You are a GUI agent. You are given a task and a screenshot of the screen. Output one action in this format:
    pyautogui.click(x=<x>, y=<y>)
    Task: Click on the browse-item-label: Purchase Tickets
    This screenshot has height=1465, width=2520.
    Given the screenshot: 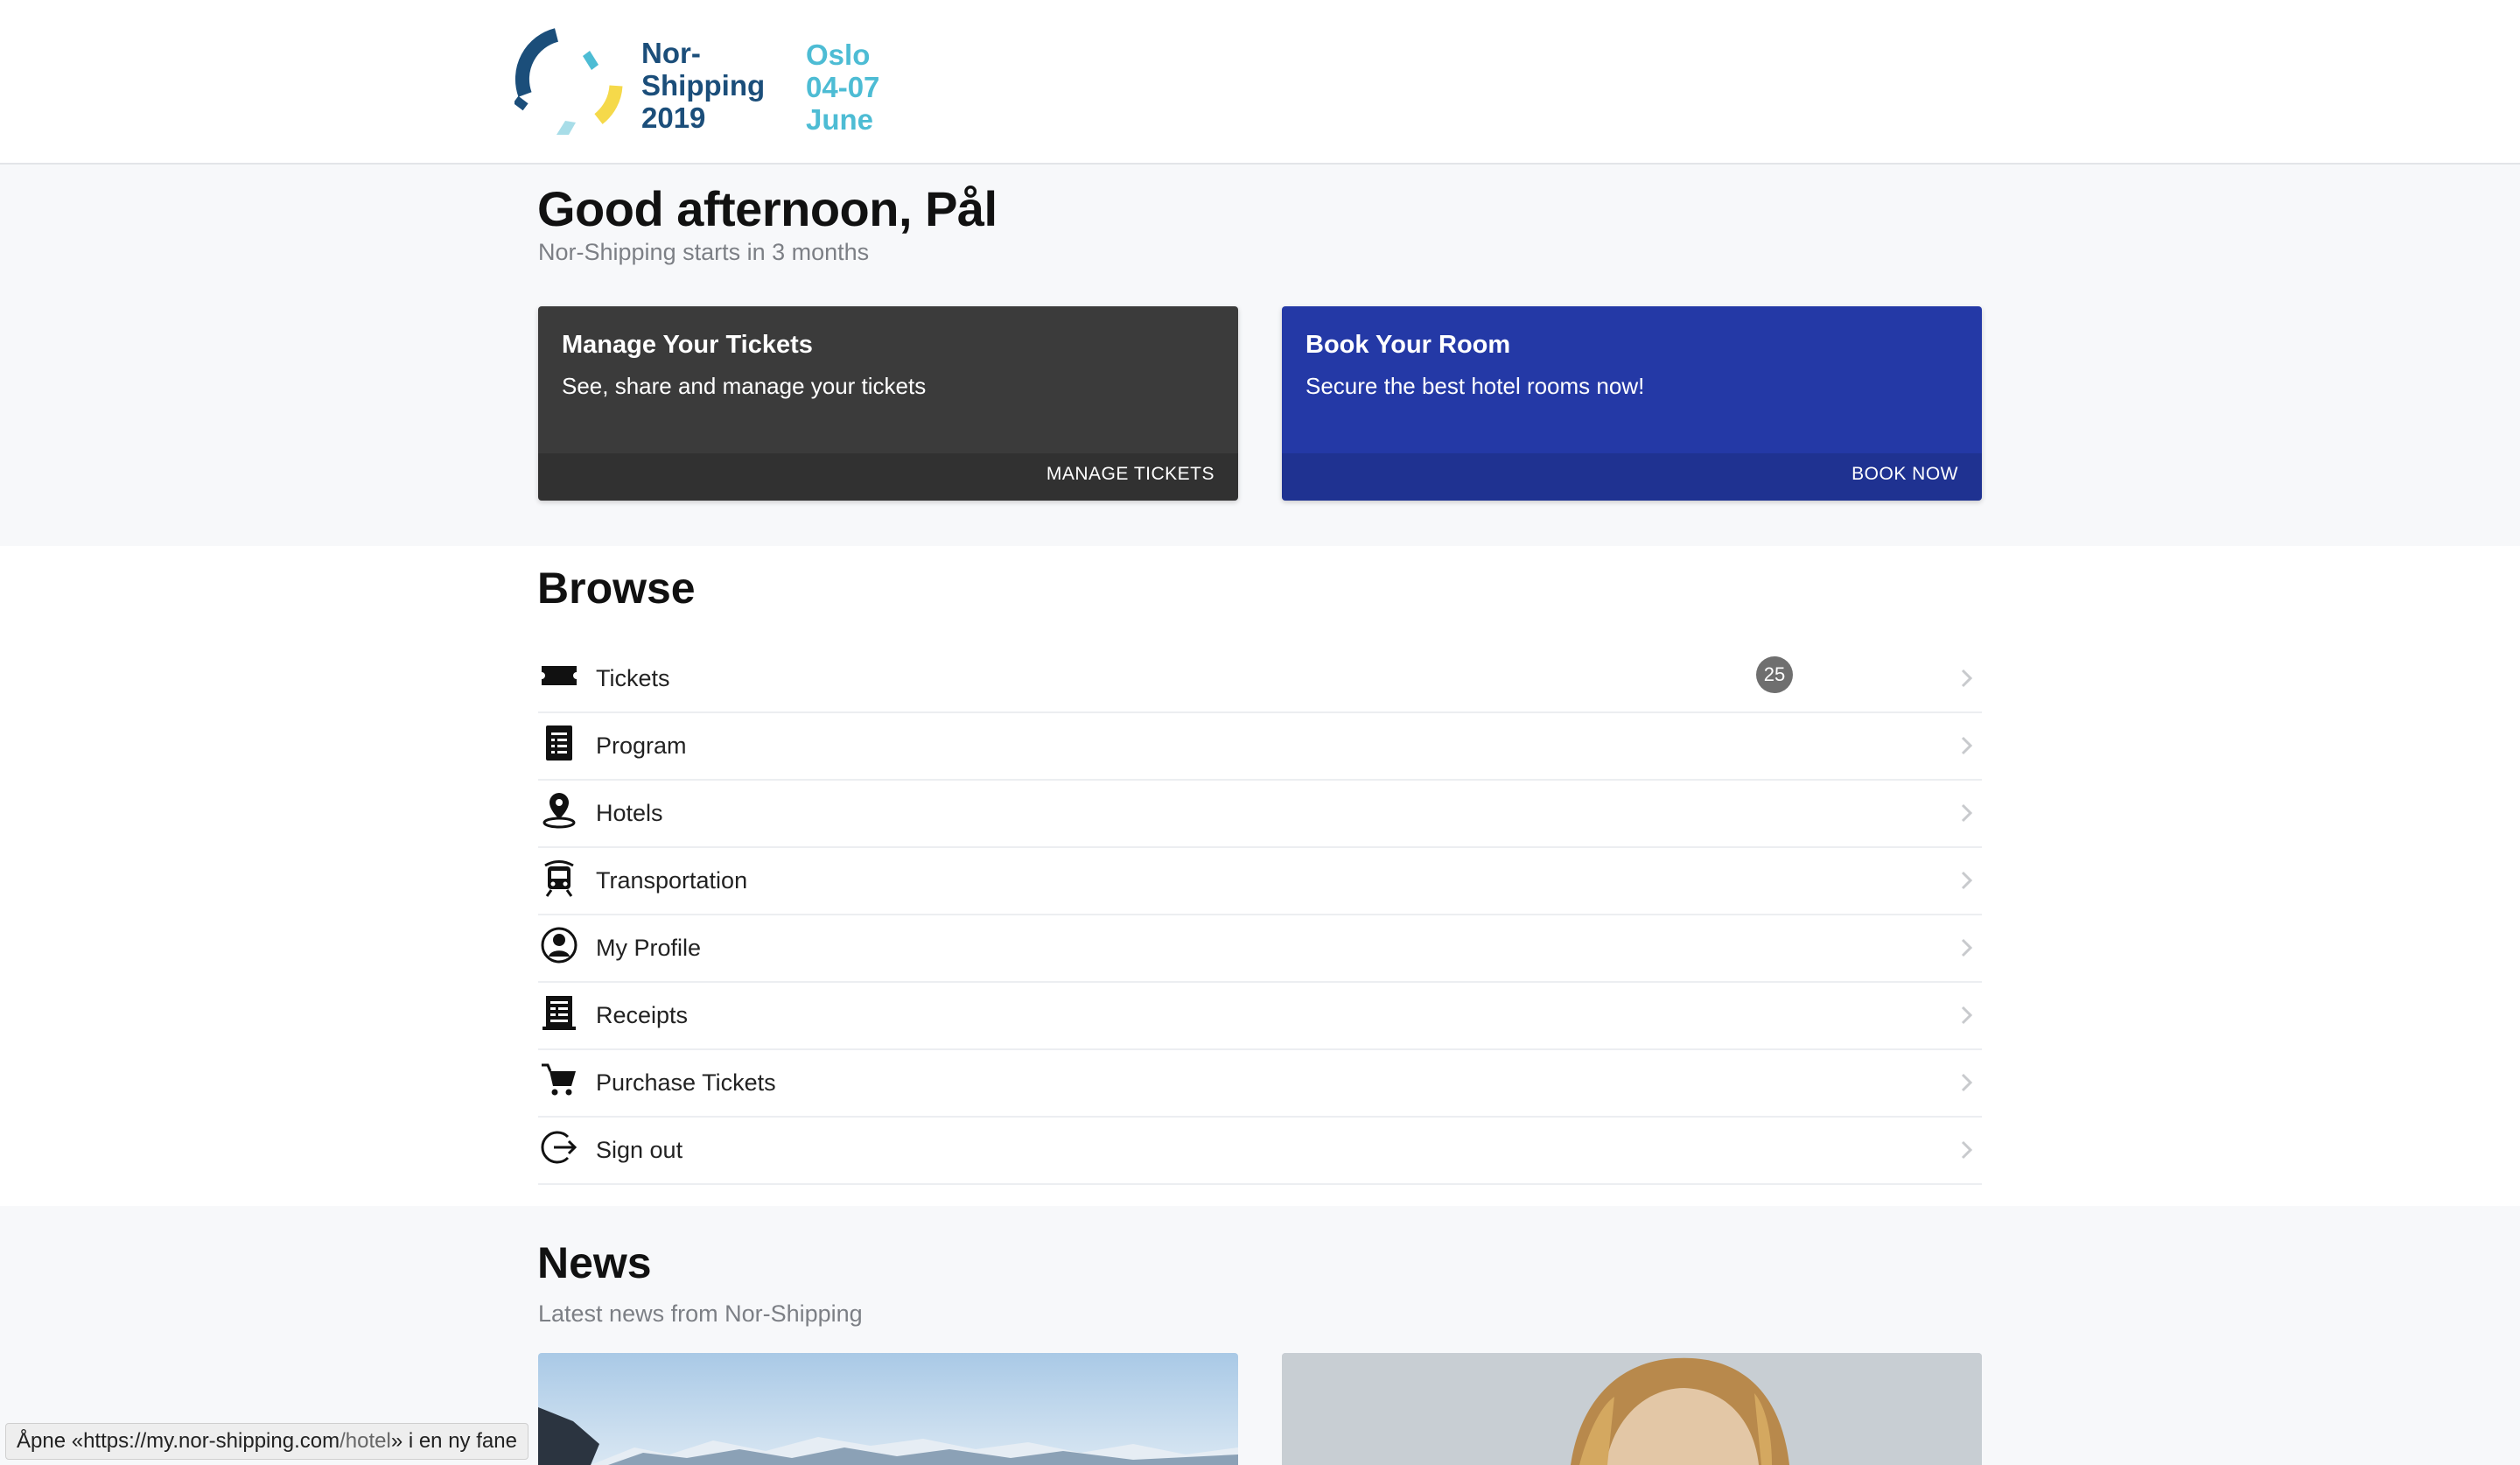 What is the action you would take?
    pyautogui.click(x=686, y=1082)
    